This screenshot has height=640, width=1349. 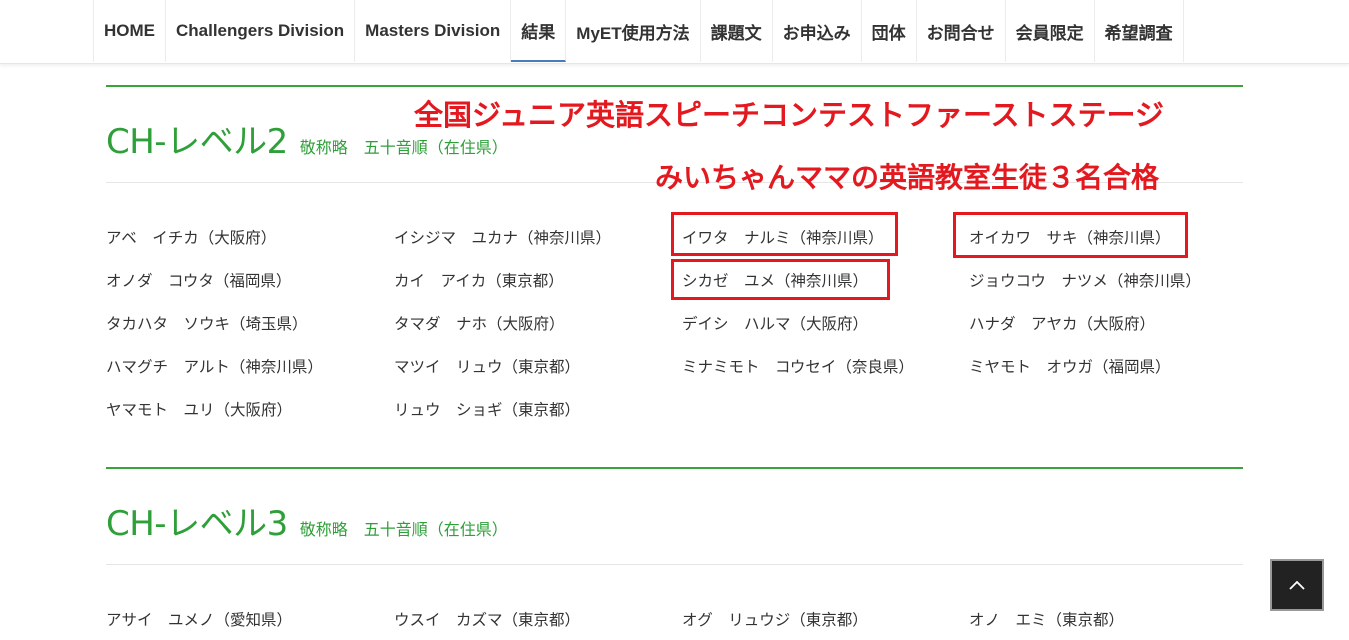 I want to click on list-item: ヤマモト ユリ（大阪府）, so click(x=250, y=408).